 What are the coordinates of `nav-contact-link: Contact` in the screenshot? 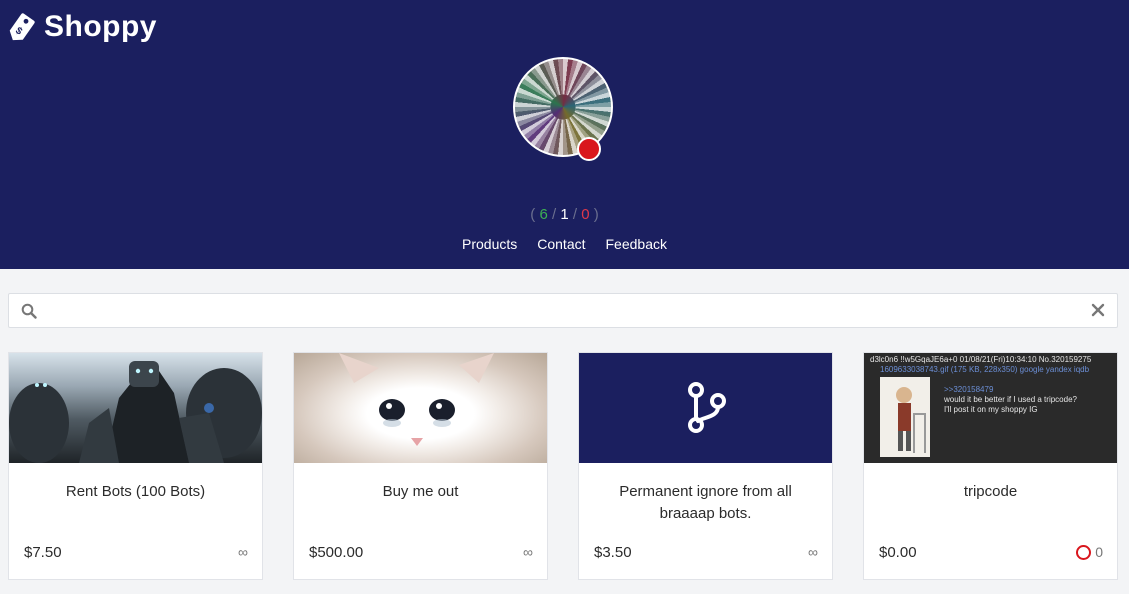 It's located at (561, 244).